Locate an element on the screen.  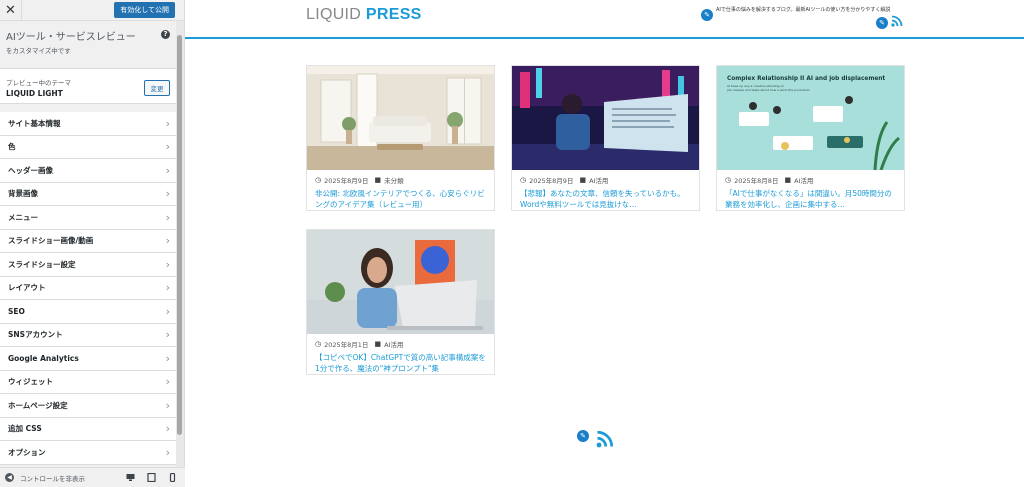
menu-item-seo: SEO › is located at coordinates (88, 312).